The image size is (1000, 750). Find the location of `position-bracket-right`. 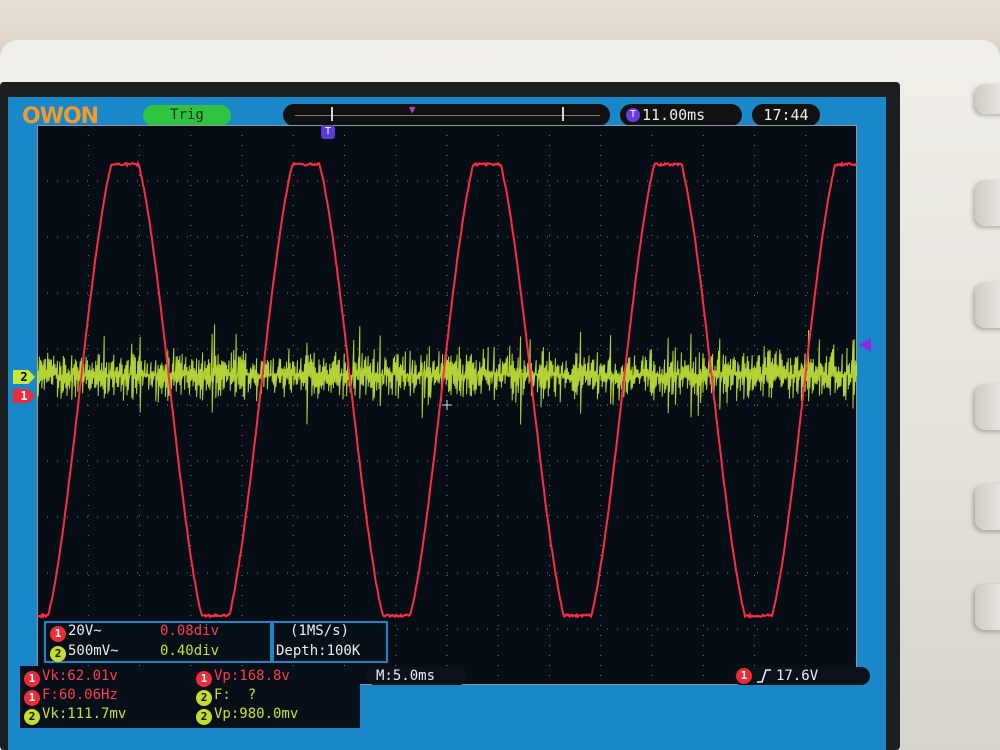

position-bracket-right is located at coordinates (563, 114).